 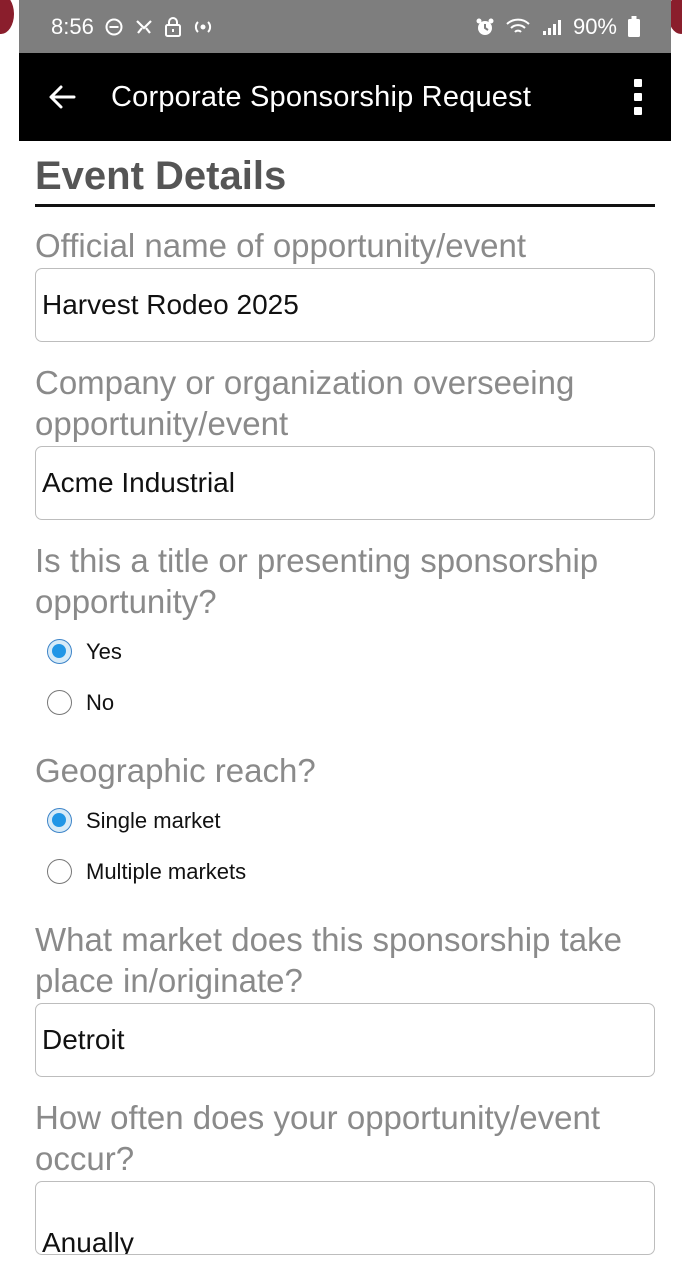 I want to click on status-time: 8:56, so click(x=72, y=26).